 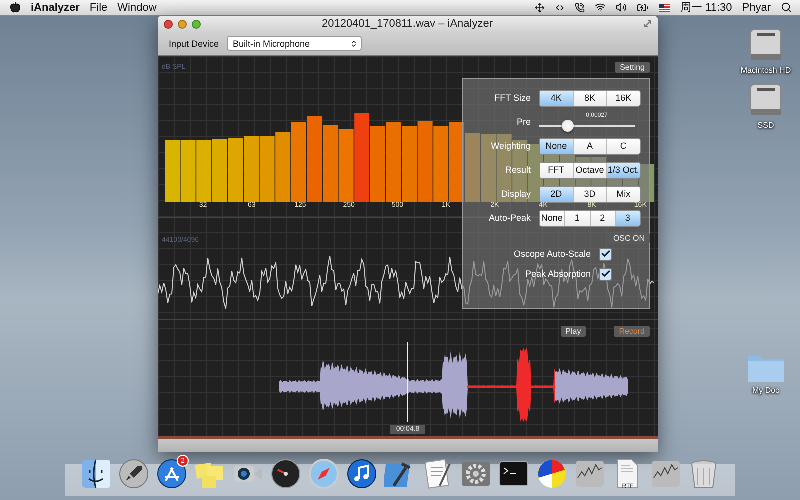 I want to click on segmented-control: 2D 3D Mix, so click(x=590, y=194).